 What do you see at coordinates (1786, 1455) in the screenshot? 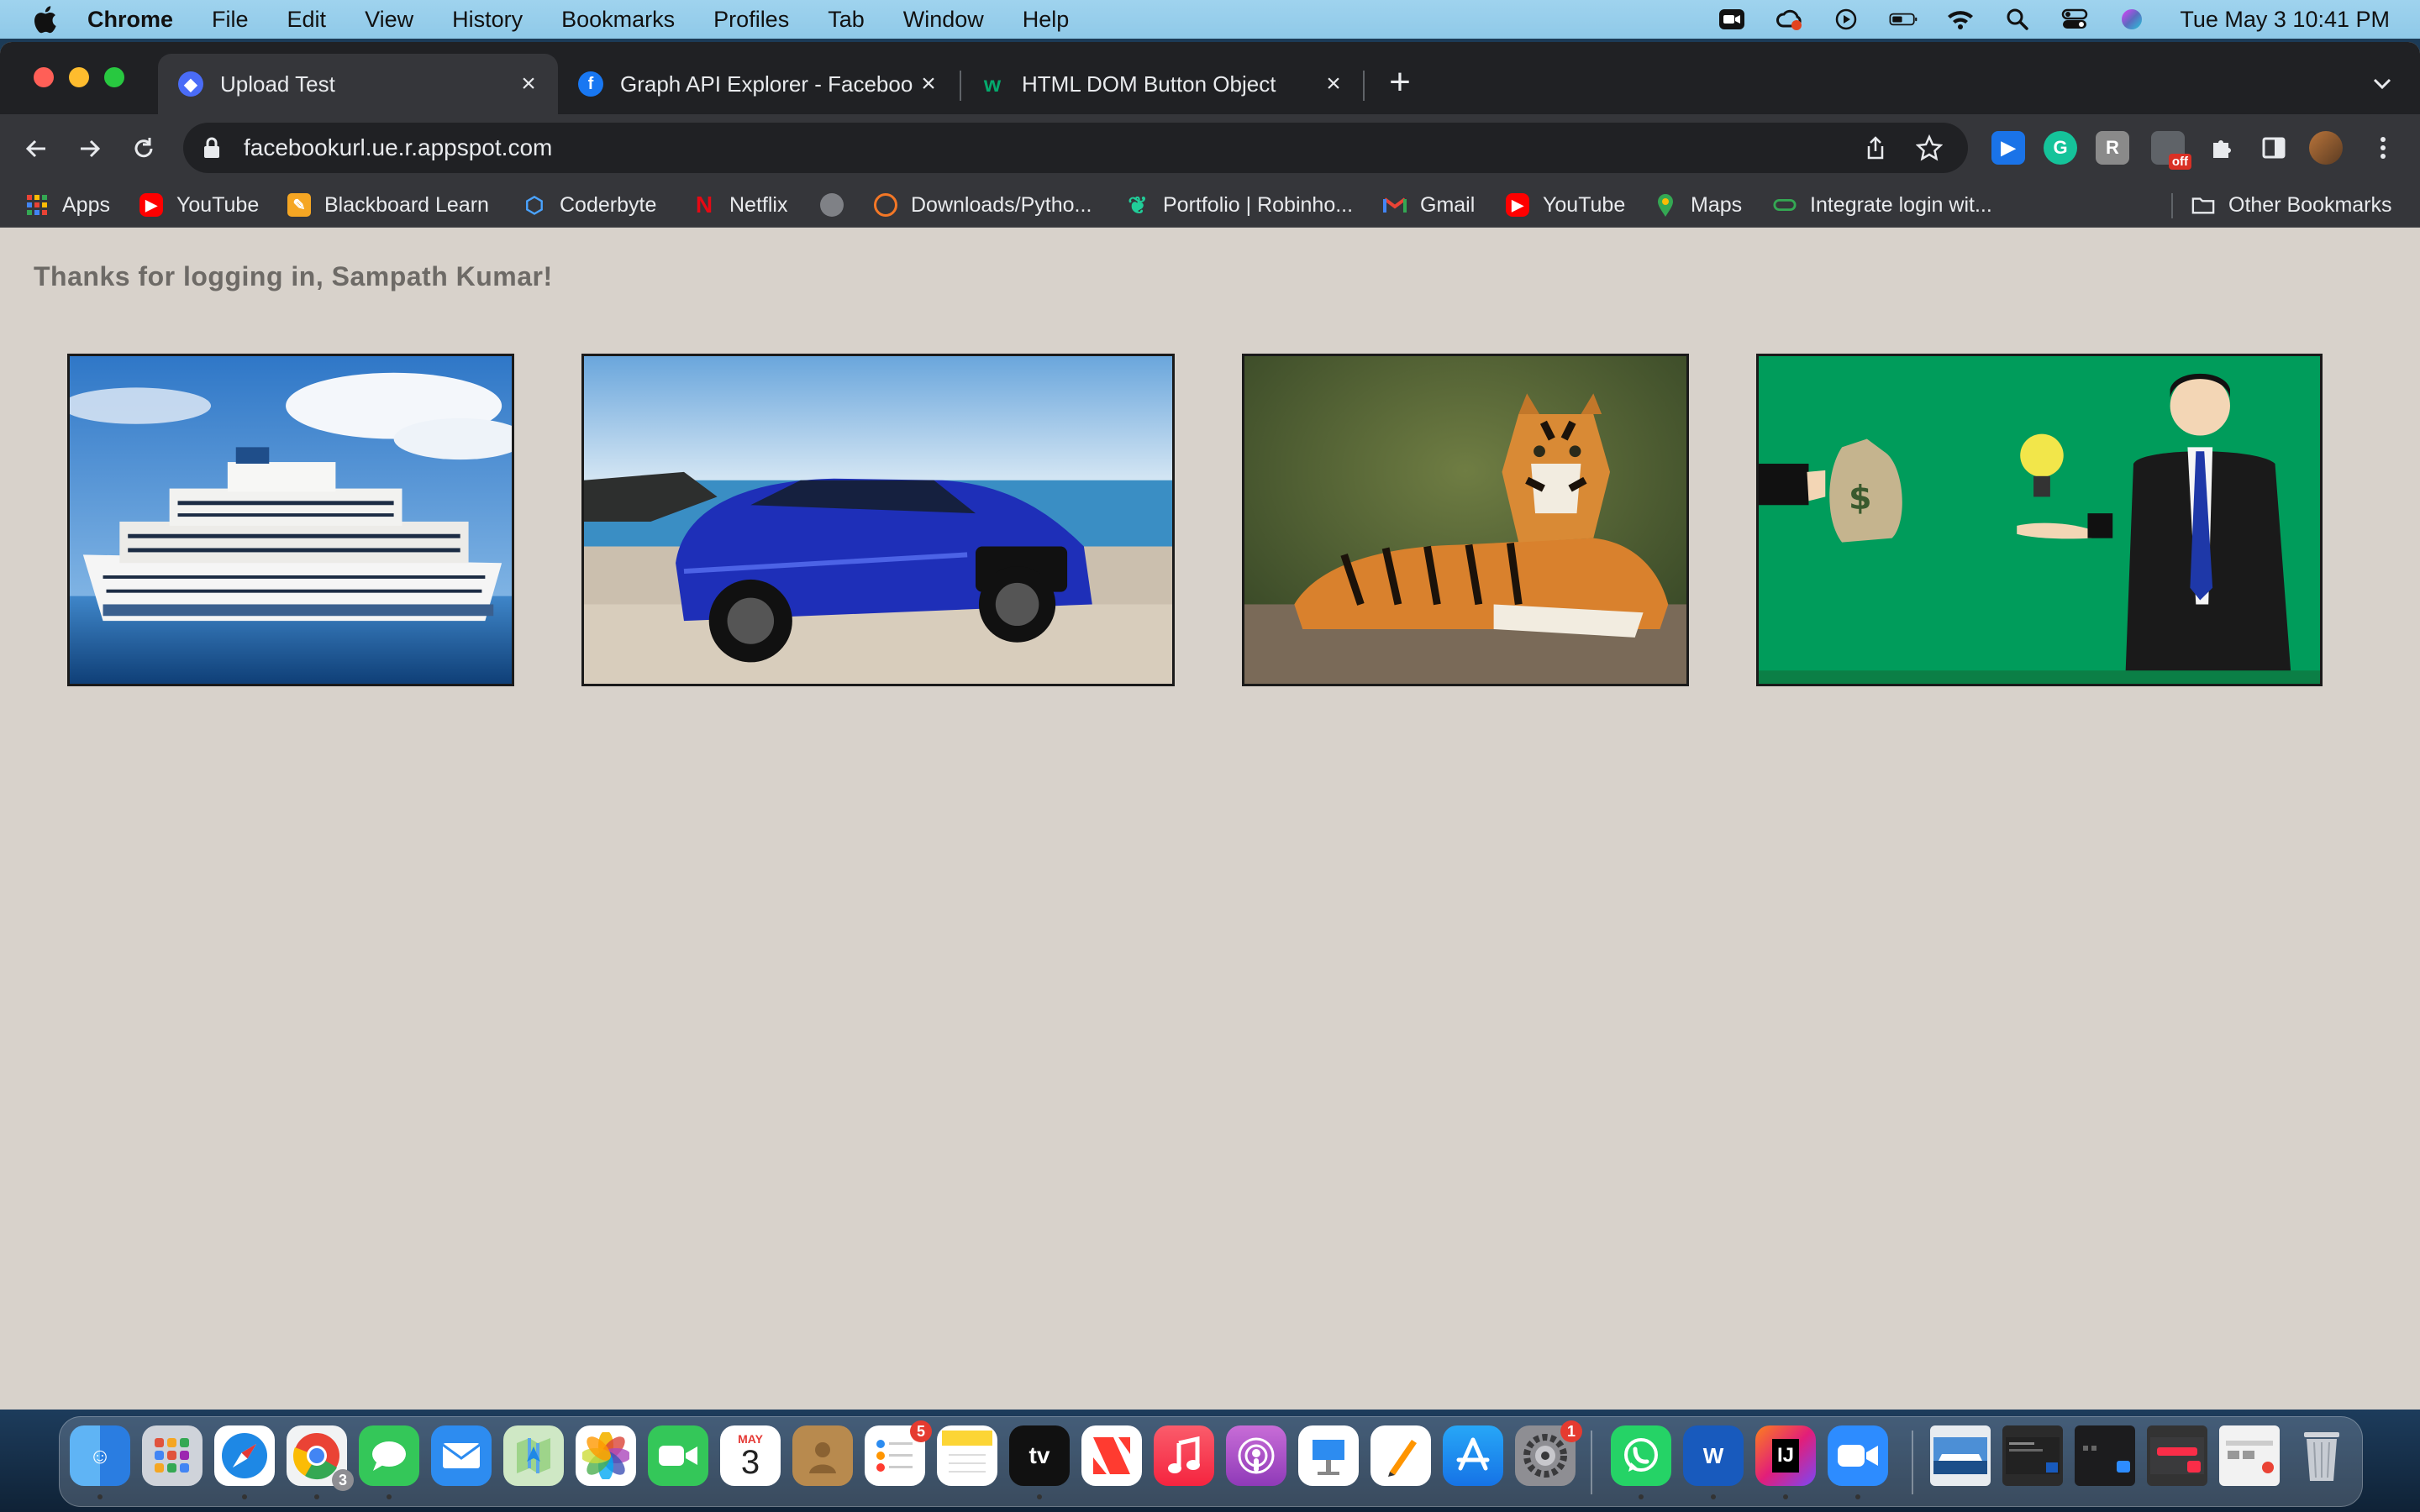
I see `dock-intellij-icon: IJ` at bounding box center [1786, 1455].